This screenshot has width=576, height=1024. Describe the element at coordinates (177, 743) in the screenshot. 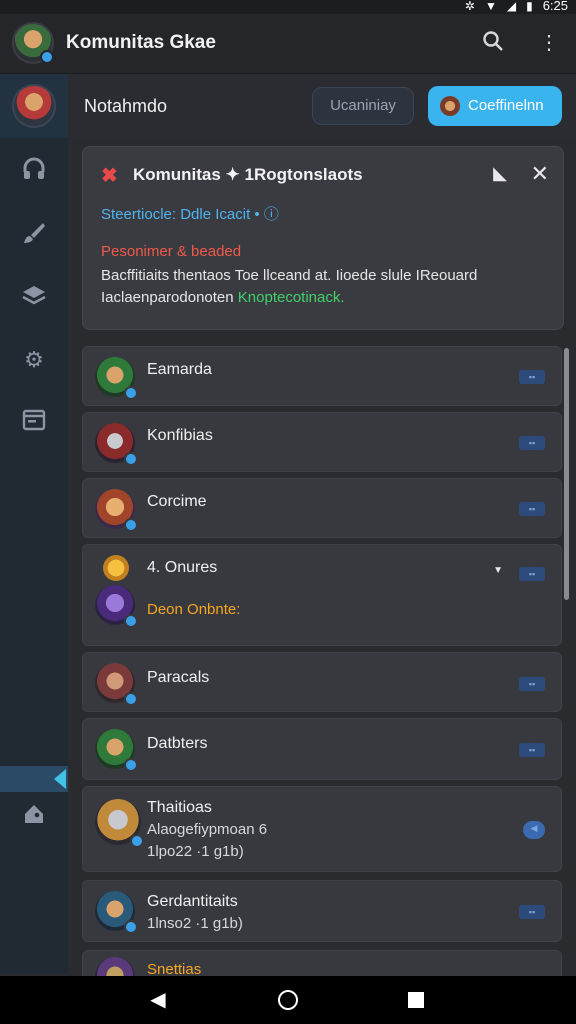

I see `member-name: Datbters` at that location.